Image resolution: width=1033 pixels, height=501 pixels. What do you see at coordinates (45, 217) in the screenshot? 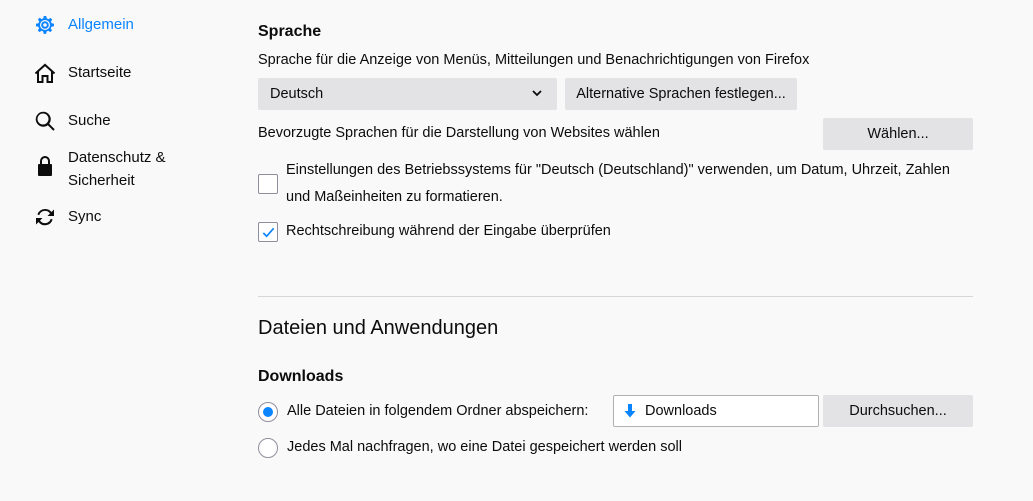
I see `sync-icon` at bounding box center [45, 217].